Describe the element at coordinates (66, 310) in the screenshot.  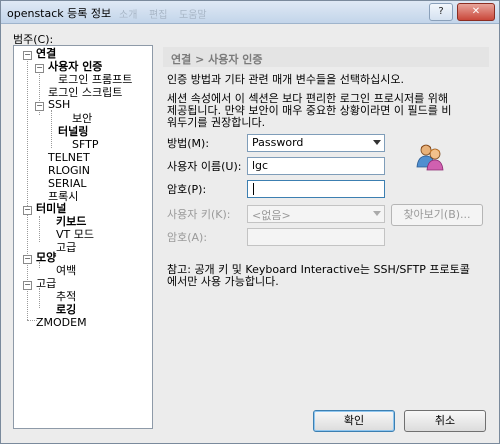
I see `tree-item-log: 로깅` at that location.